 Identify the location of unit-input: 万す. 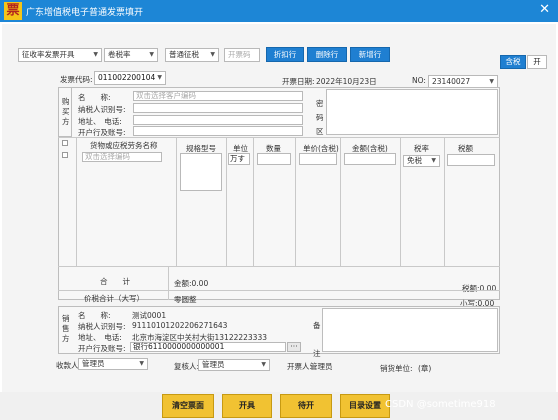
(239, 159).